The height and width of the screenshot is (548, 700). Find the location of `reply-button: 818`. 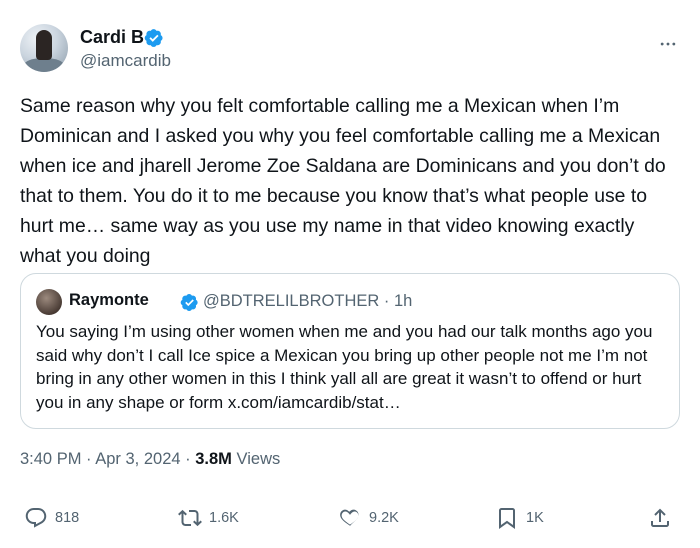

reply-button: 818 is located at coordinates (51, 518).